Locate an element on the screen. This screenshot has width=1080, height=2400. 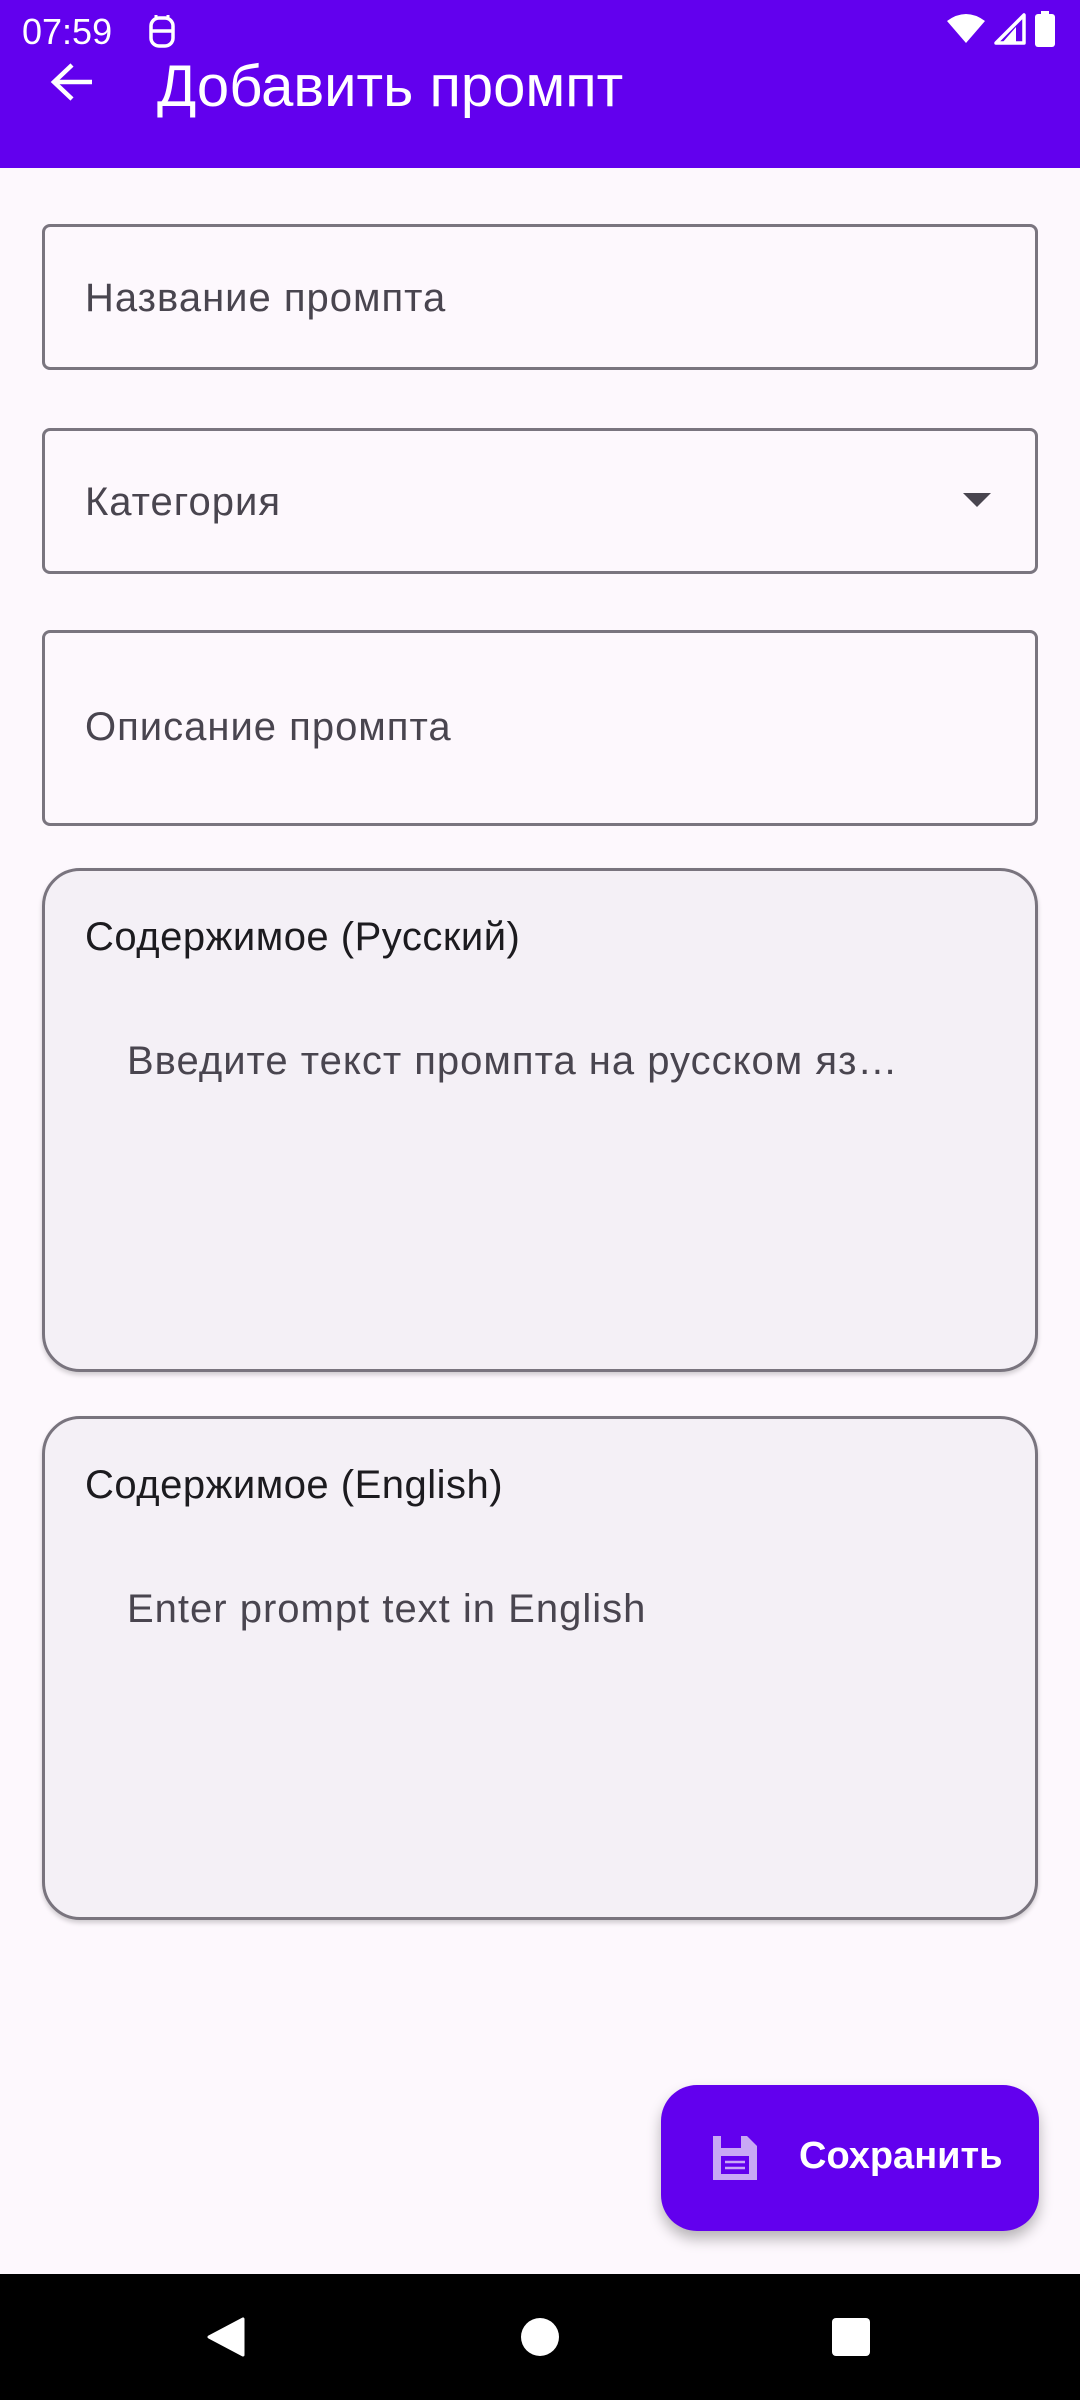
arrow-back-icon is located at coordinates (72, 84).